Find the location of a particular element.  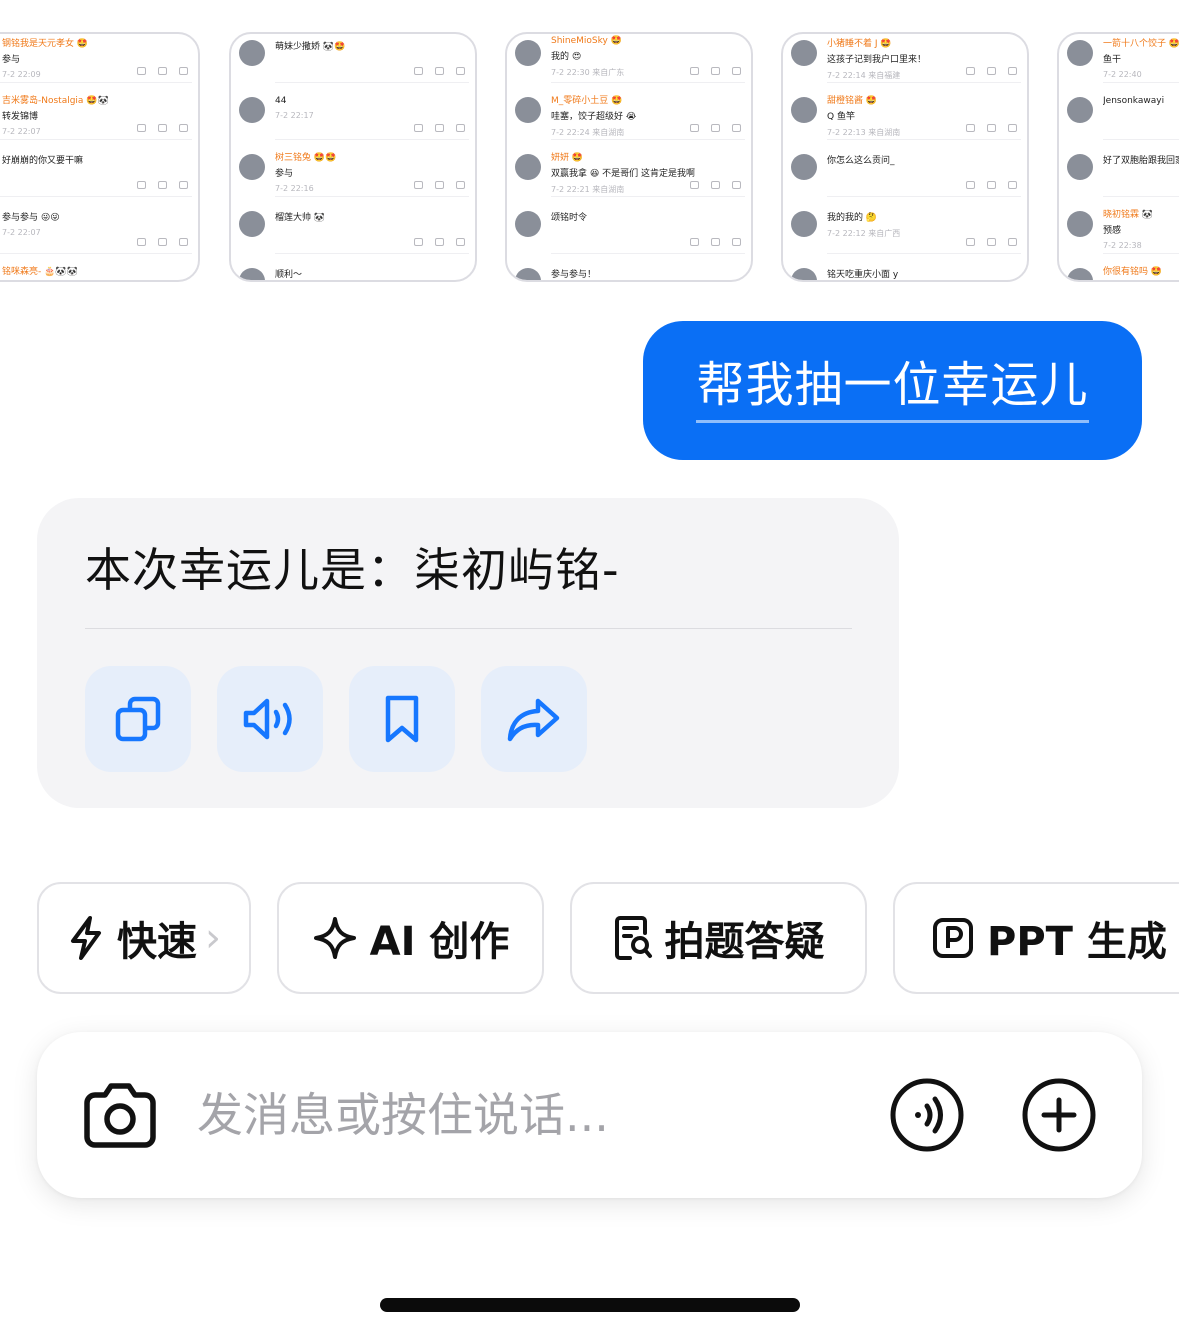

comment-text: 我的 😍 is located at coordinates (566, 57).